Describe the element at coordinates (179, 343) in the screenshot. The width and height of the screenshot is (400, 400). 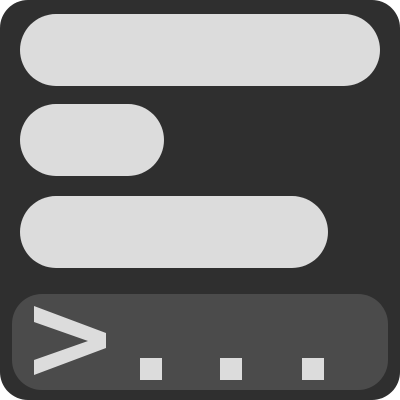
I see `prompt-chevron-icon` at that location.